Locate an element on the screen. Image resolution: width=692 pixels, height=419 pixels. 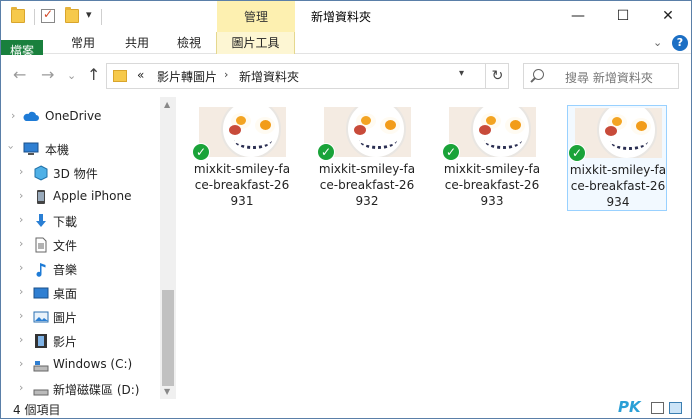
scroll-up-icon: ▲ is located at coordinates (167, 104).